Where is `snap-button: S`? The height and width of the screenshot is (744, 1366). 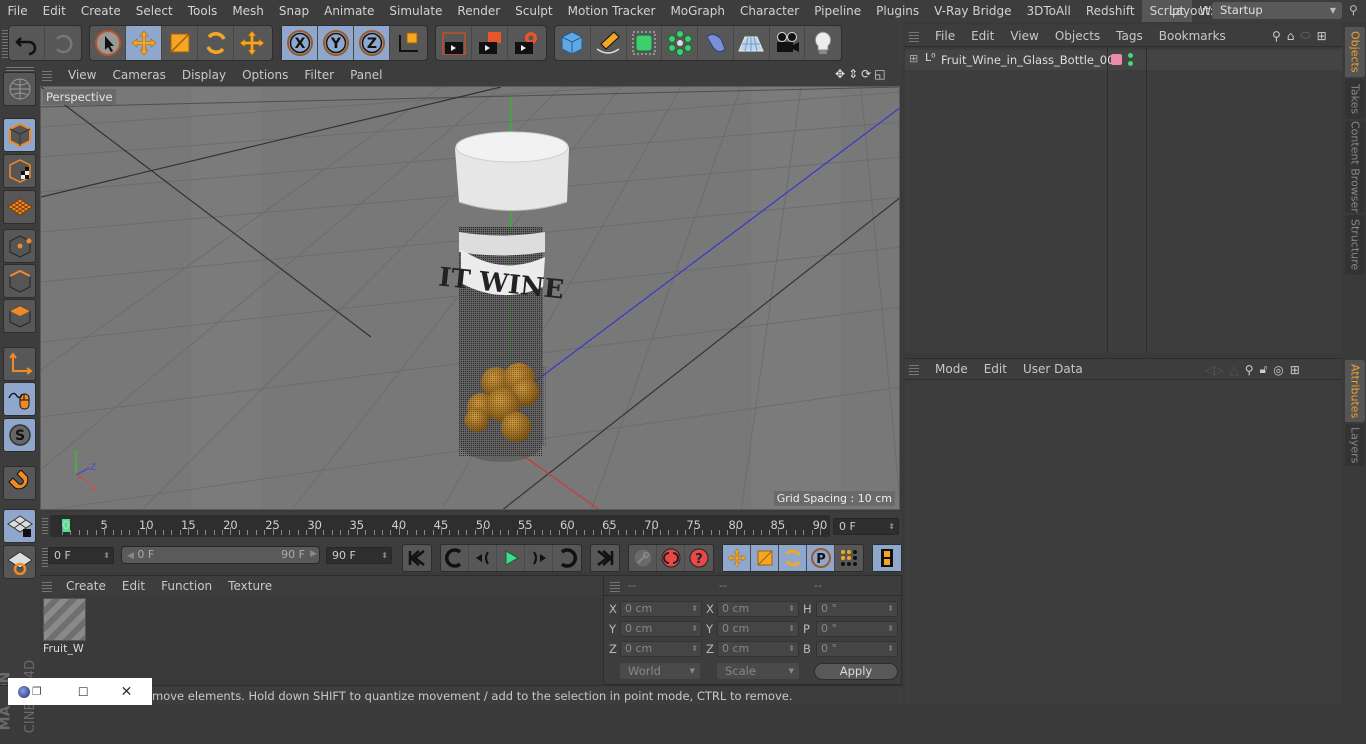
snap-button: S is located at coordinates (19, 435).